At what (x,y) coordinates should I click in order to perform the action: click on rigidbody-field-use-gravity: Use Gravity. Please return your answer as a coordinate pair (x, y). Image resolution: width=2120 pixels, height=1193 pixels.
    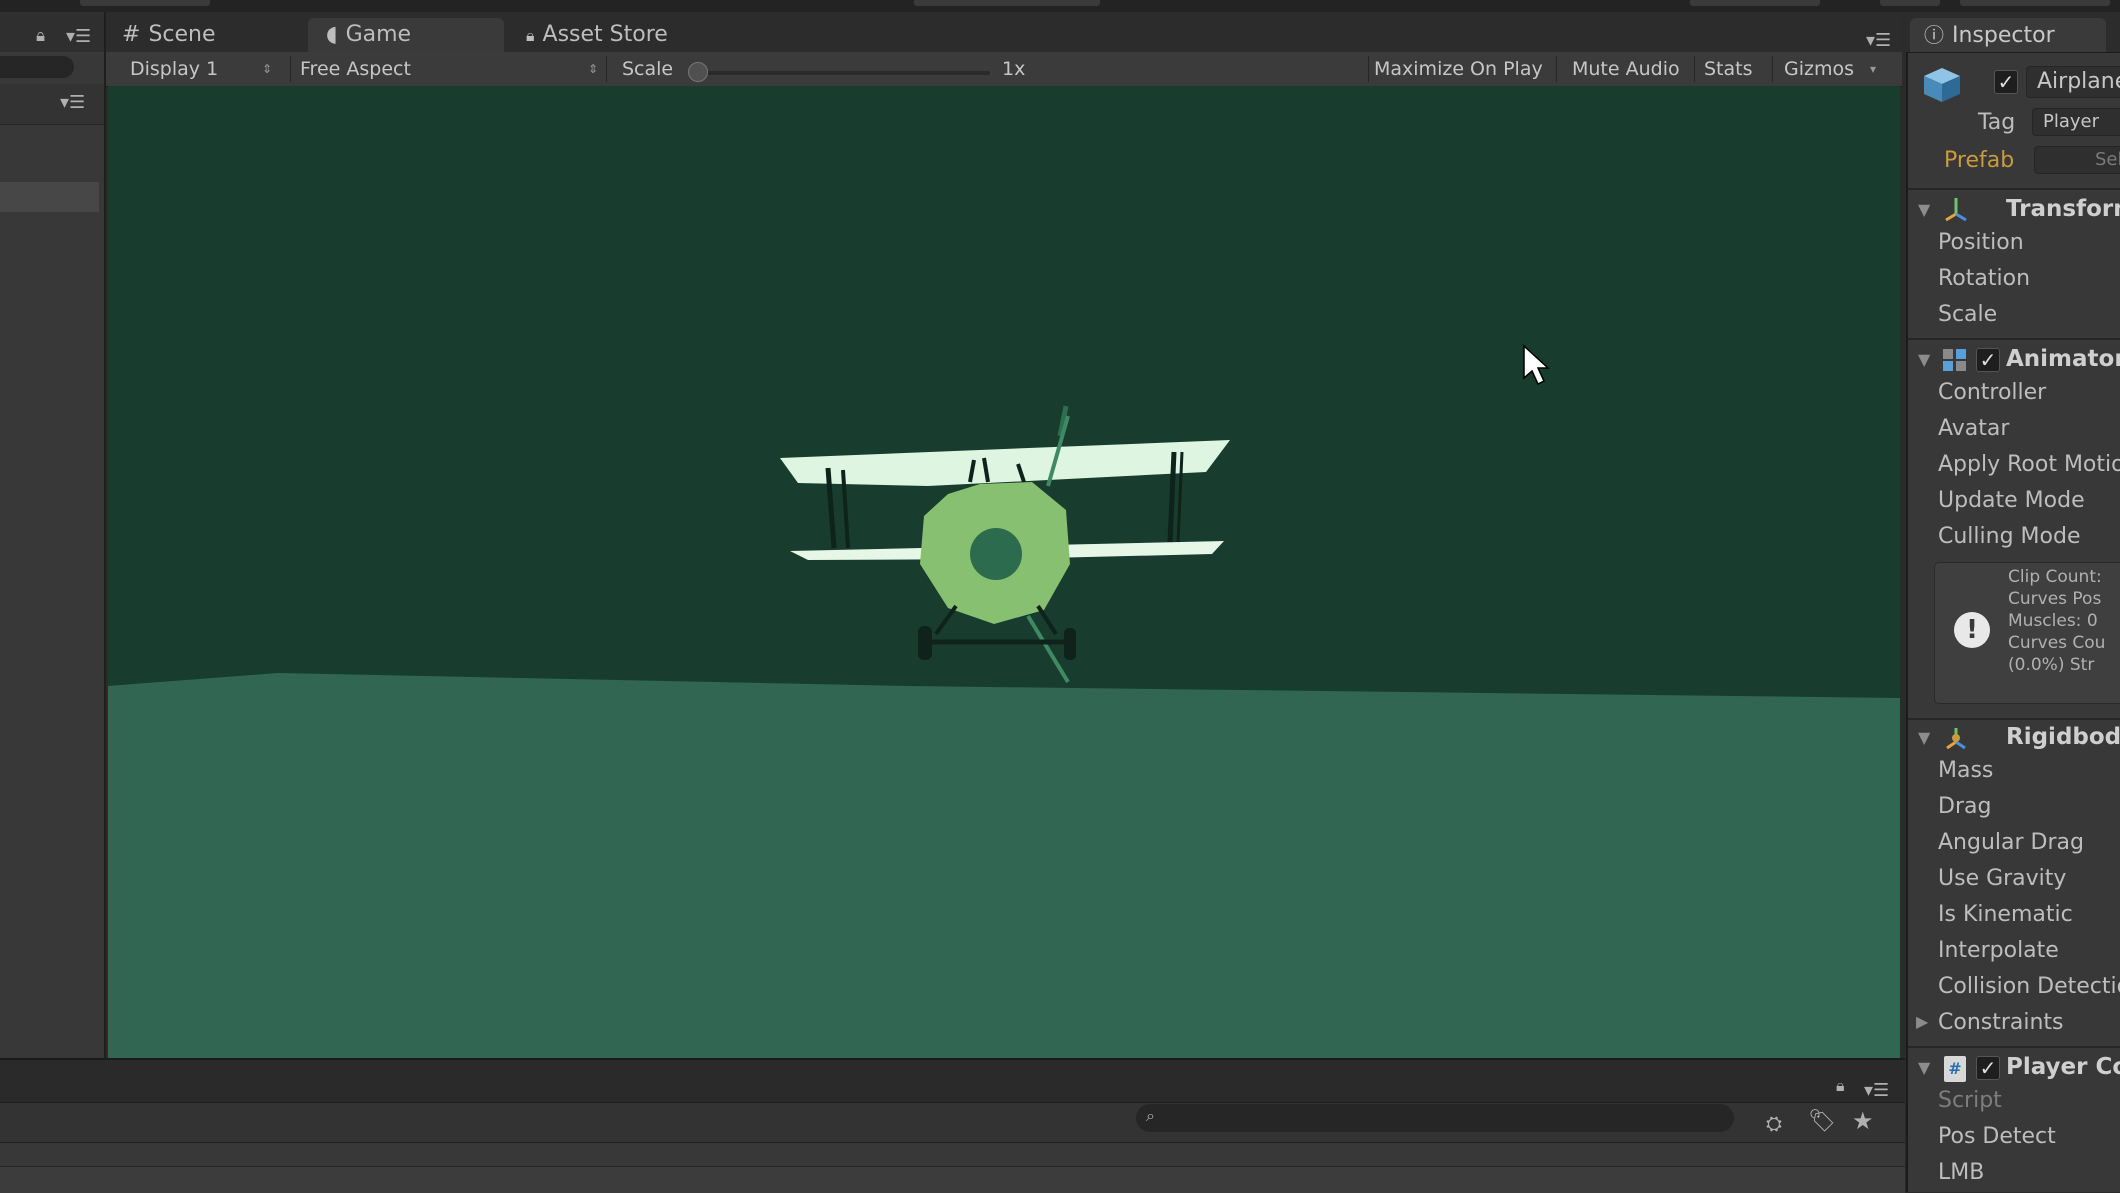
    Looking at the image, I should click on (2002, 878).